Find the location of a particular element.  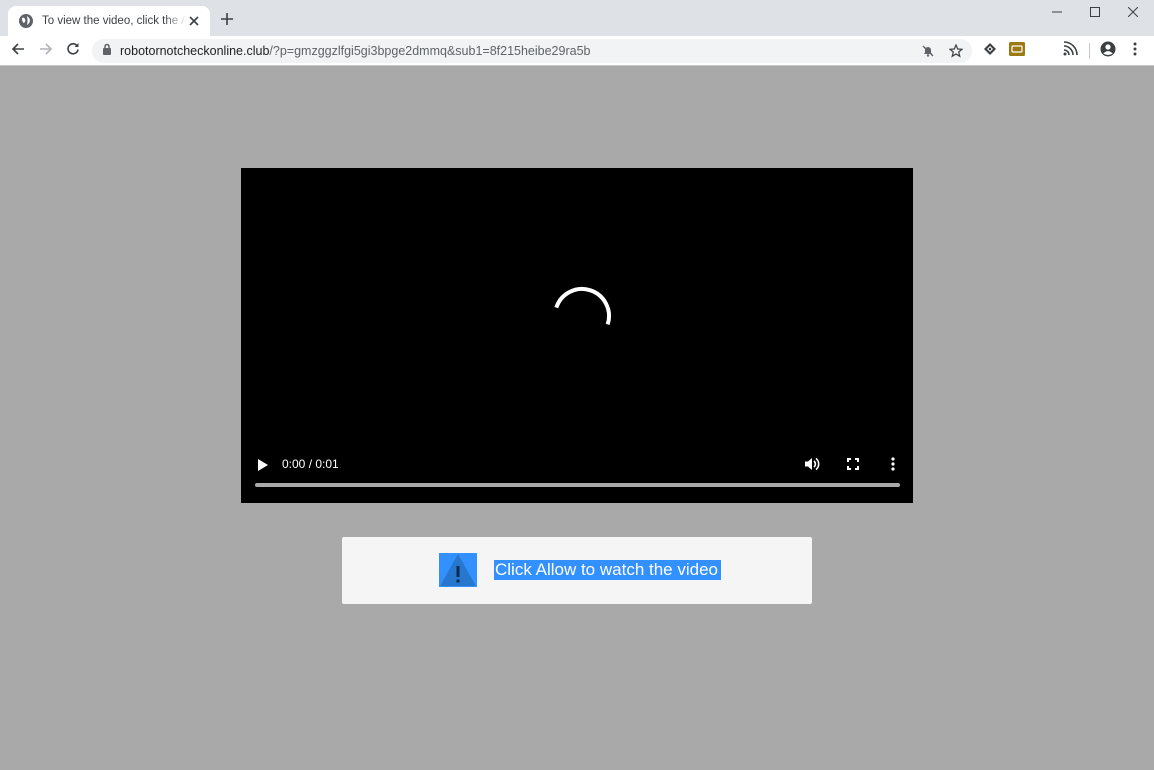

cast-icon is located at coordinates (1070, 51).